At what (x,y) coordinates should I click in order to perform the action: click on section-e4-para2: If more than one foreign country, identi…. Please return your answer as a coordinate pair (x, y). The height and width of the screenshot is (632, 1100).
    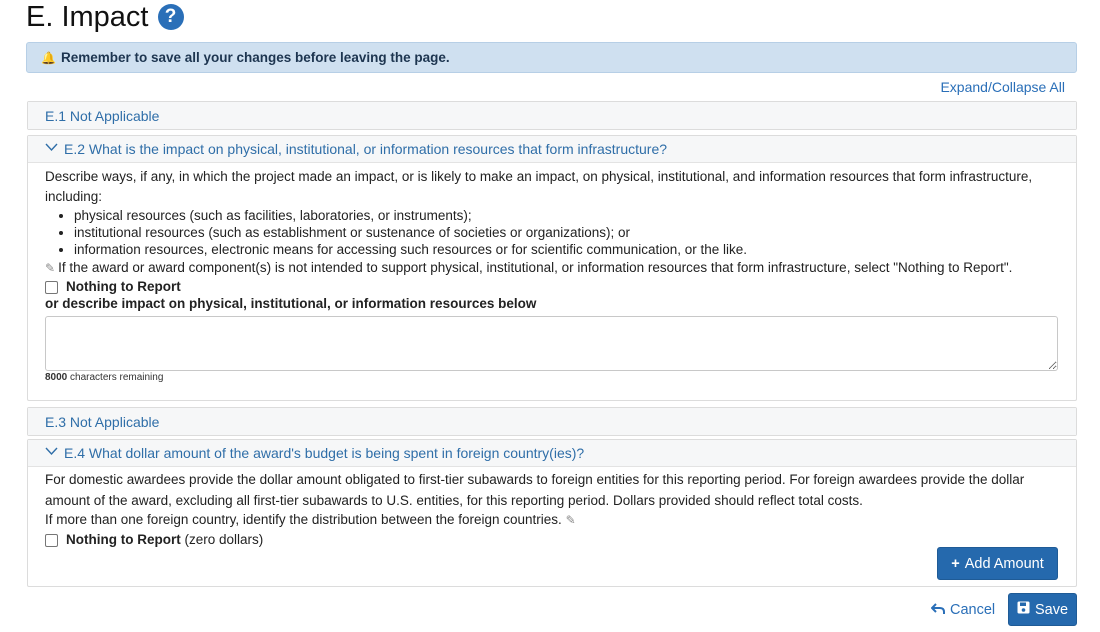
    Looking at the image, I should click on (551, 520).